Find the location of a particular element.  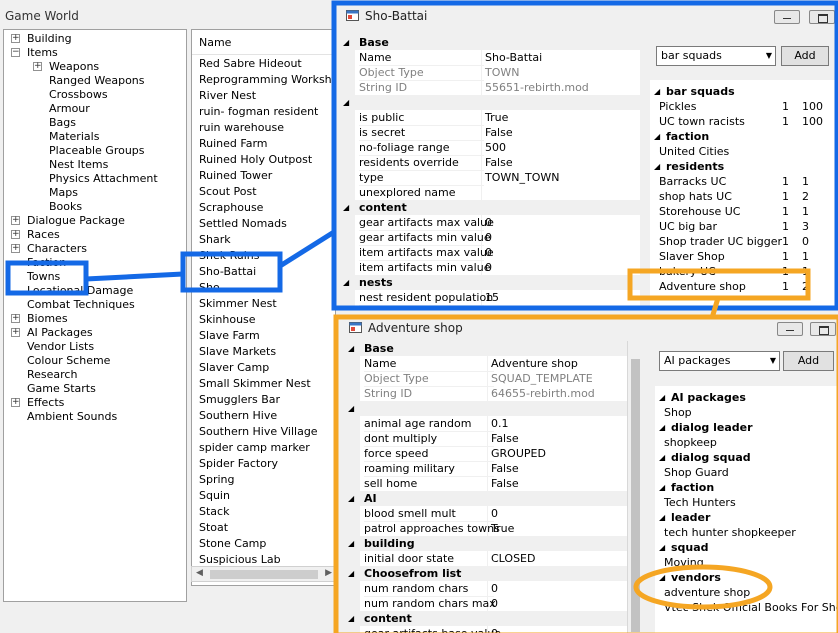

highlight-towns is located at coordinates (47, 278).